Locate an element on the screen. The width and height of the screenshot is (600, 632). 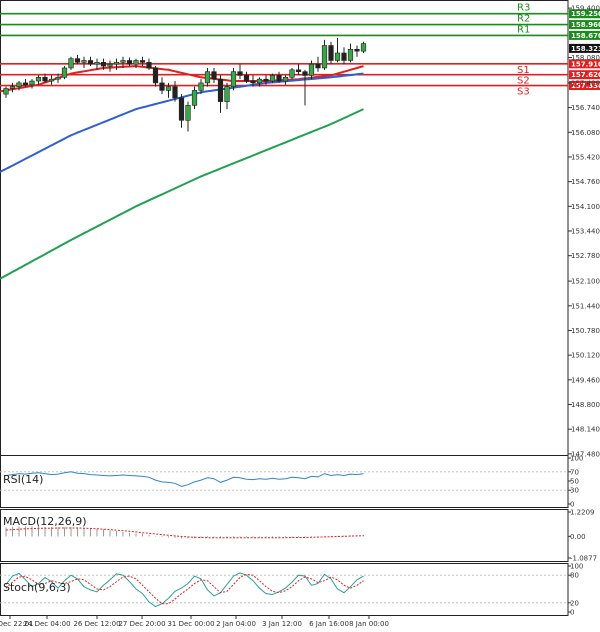
price-tick-label: 156.080 is located at coordinates (585, 133).